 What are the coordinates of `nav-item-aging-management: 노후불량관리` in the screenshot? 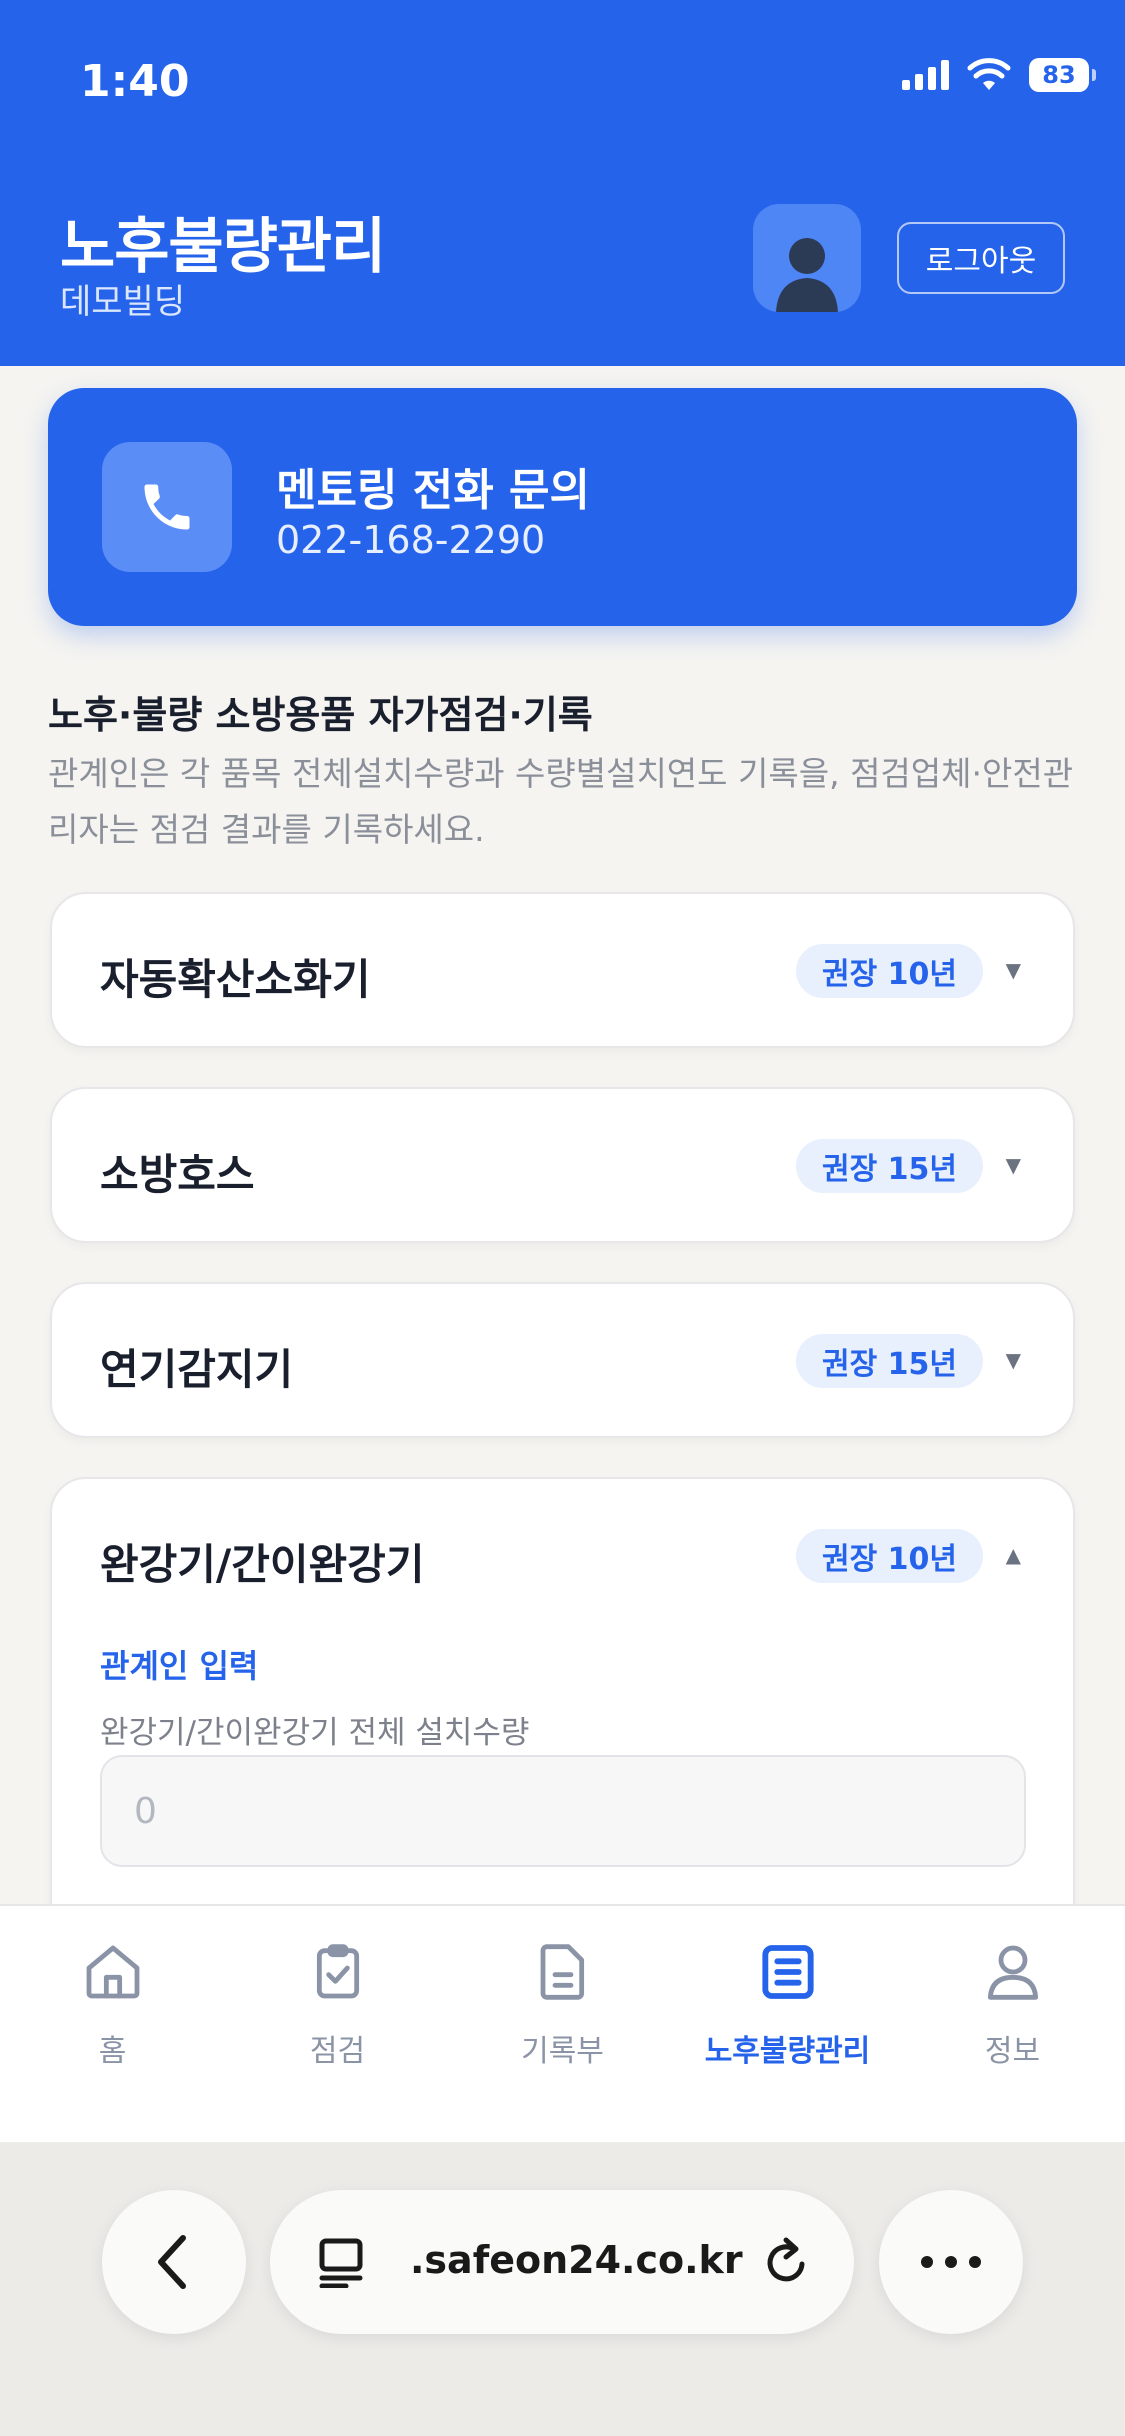 It's located at (787, 2024).